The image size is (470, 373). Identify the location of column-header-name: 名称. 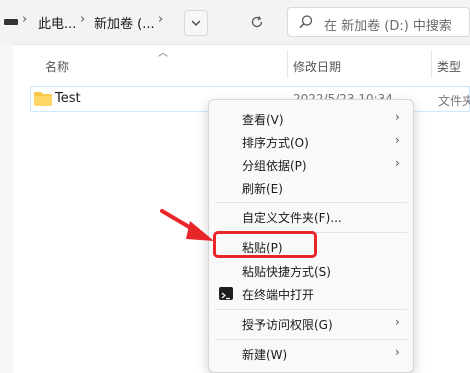
(57, 66).